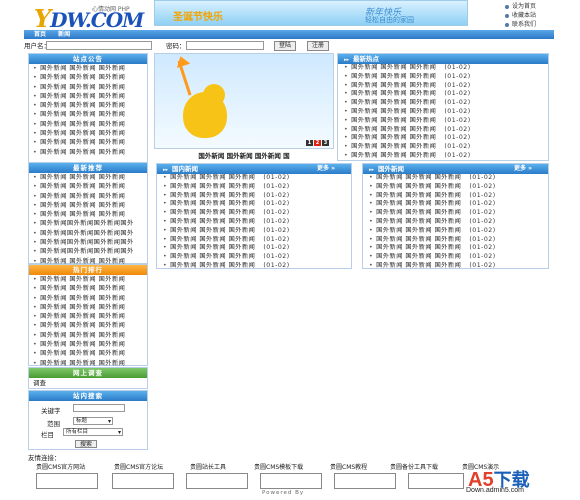 The image size is (580, 500). I want to click on username-input, so click(99, 45).